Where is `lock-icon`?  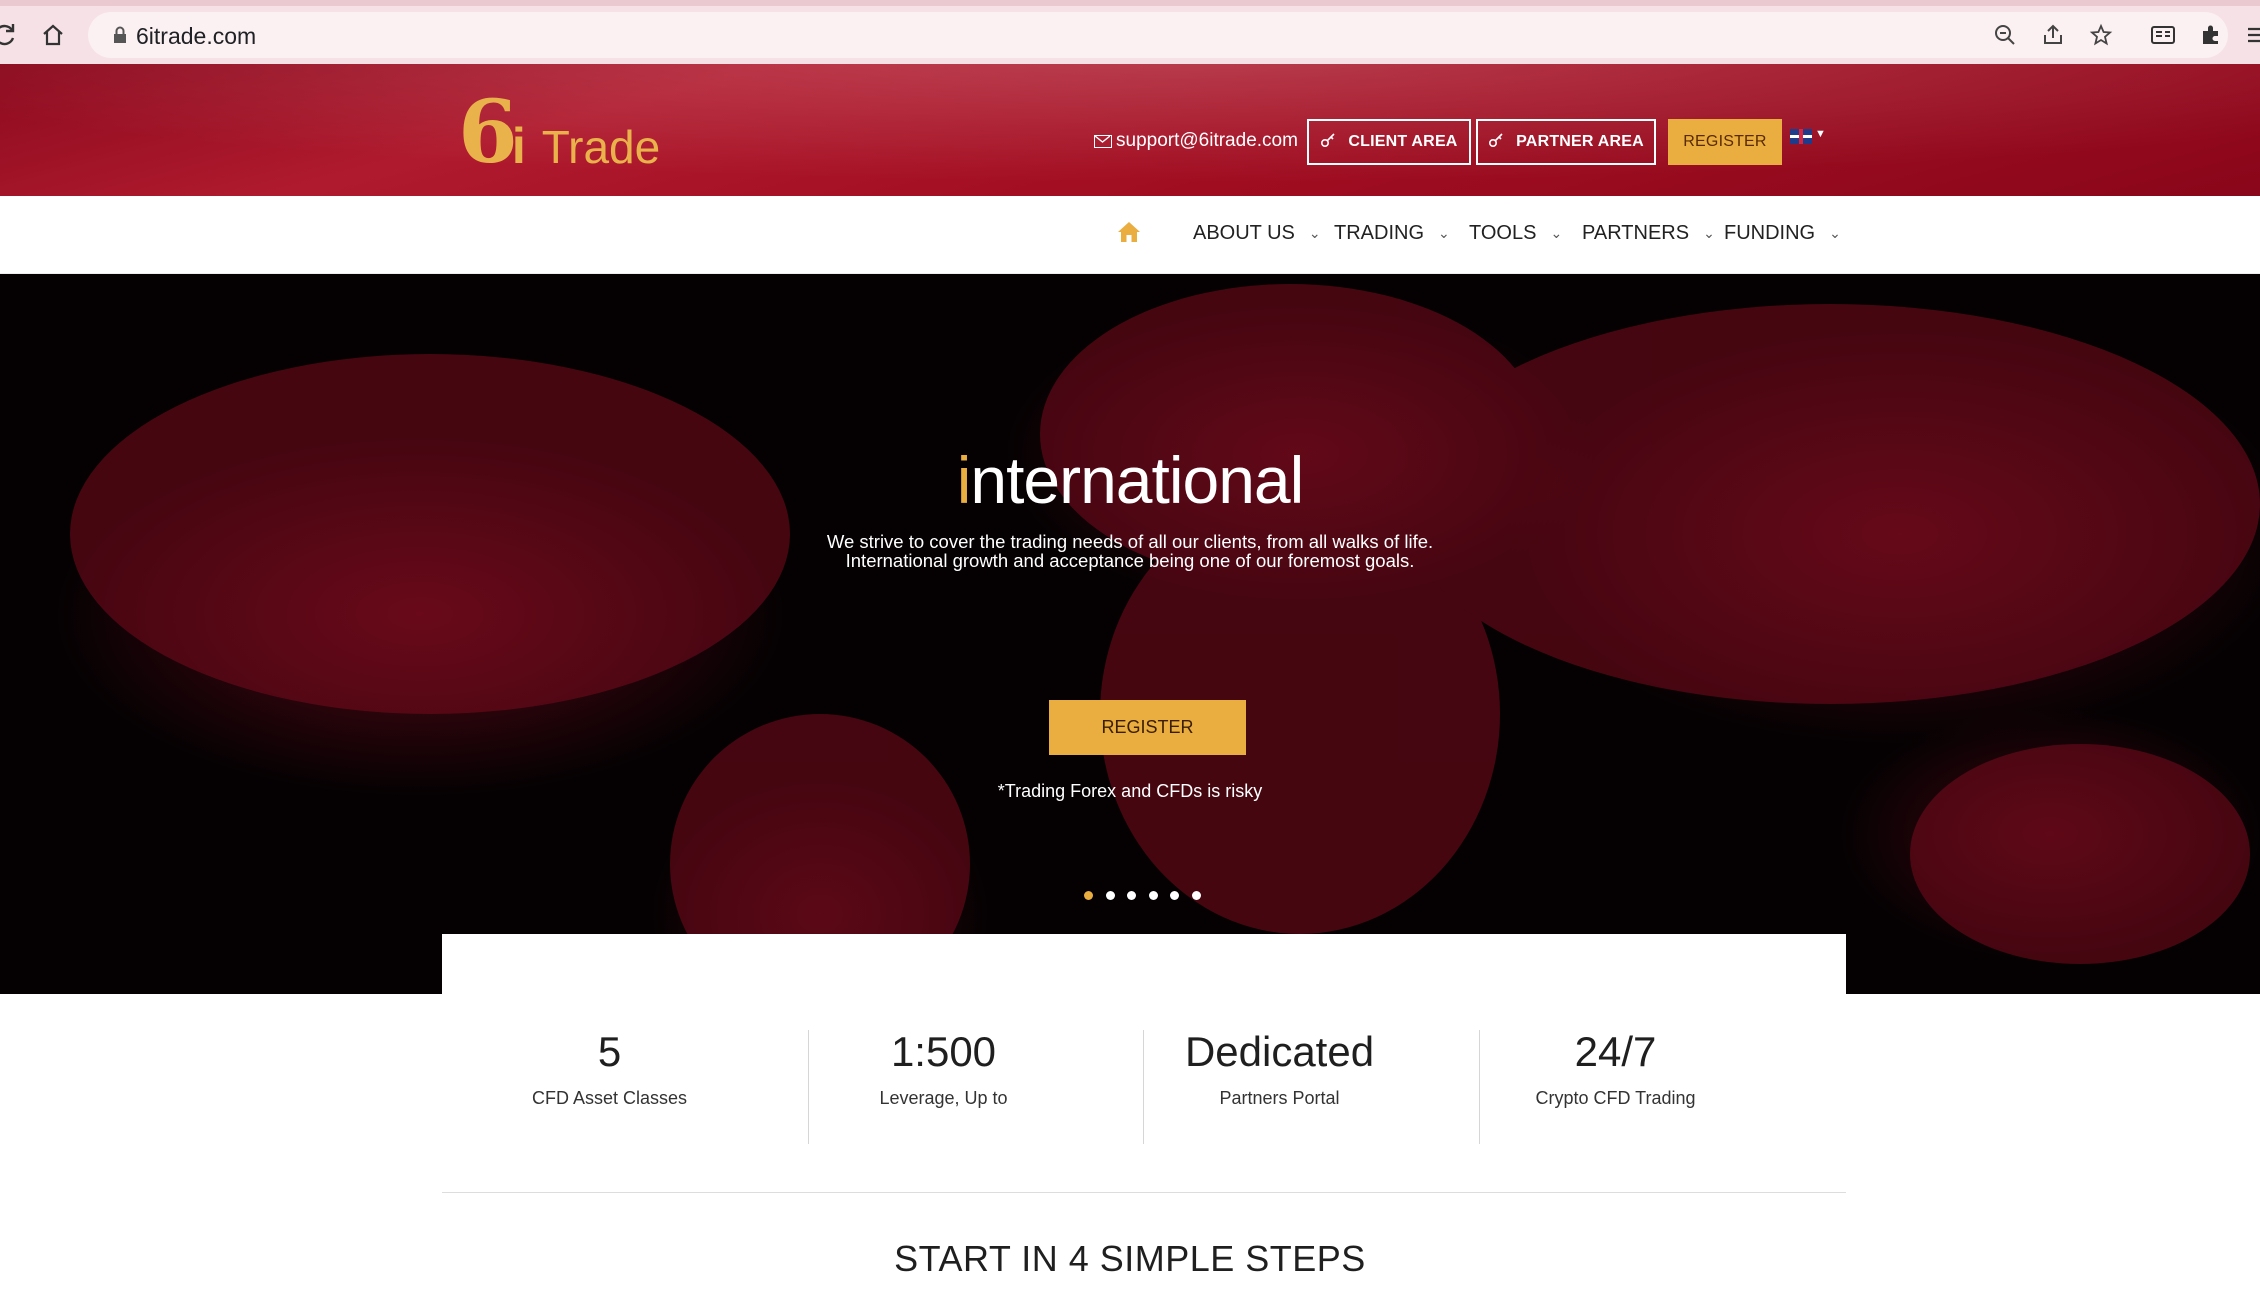 lock-icon is located at coordinates (120, 35).